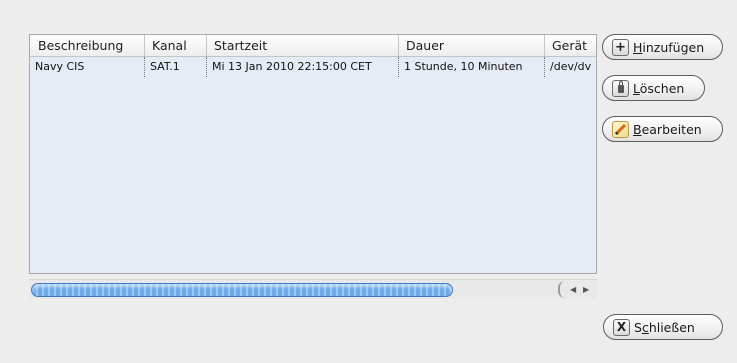 This screenshot has width=737, height=363. Describe the element at coordinates (620, 47) in the screenshot. I see `plus-icon: +` at that location.